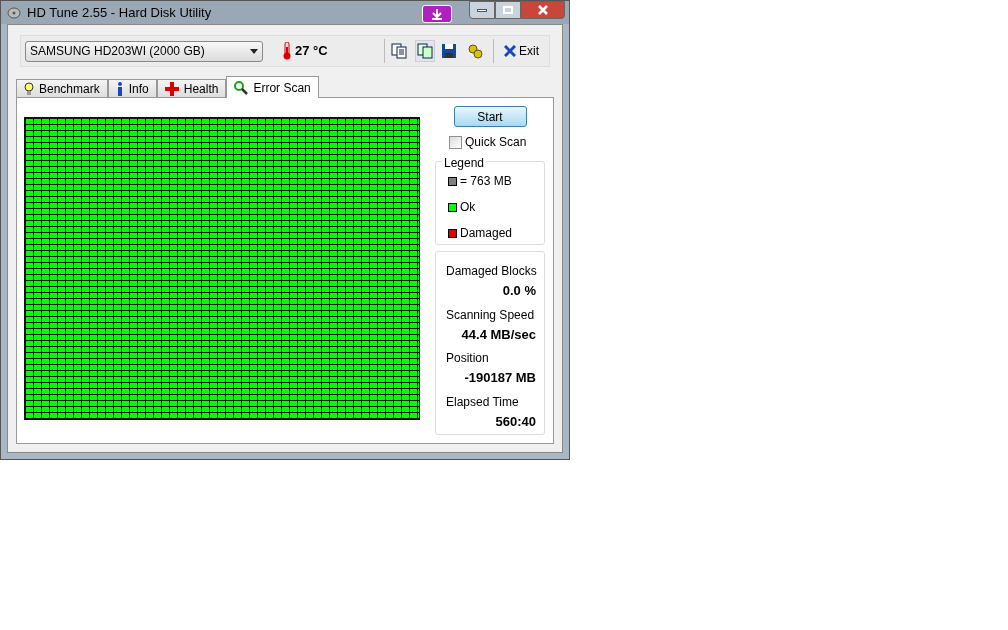 Image resolution: width=1008 pixels, height=630 pixels. What do you see at coordinates (311, 51) in the screenshot?
I see `temperature-reading: 27 °C` at bounding box center [311, 51].